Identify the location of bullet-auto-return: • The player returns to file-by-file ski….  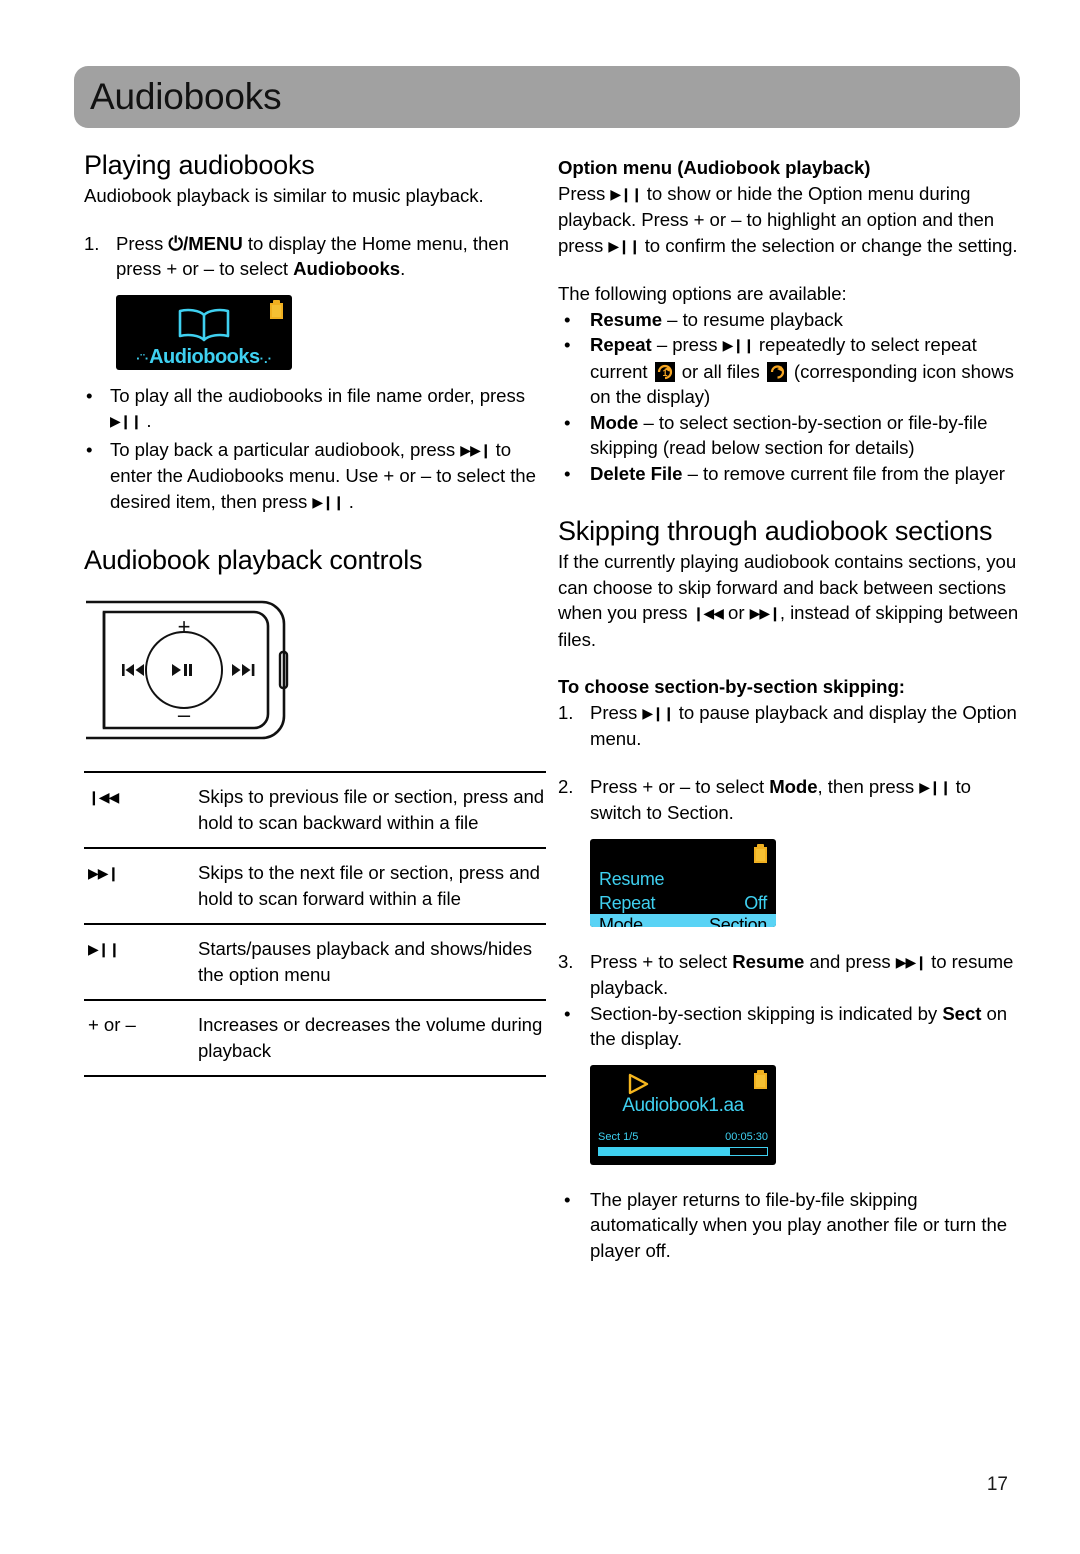
(789, 1225).